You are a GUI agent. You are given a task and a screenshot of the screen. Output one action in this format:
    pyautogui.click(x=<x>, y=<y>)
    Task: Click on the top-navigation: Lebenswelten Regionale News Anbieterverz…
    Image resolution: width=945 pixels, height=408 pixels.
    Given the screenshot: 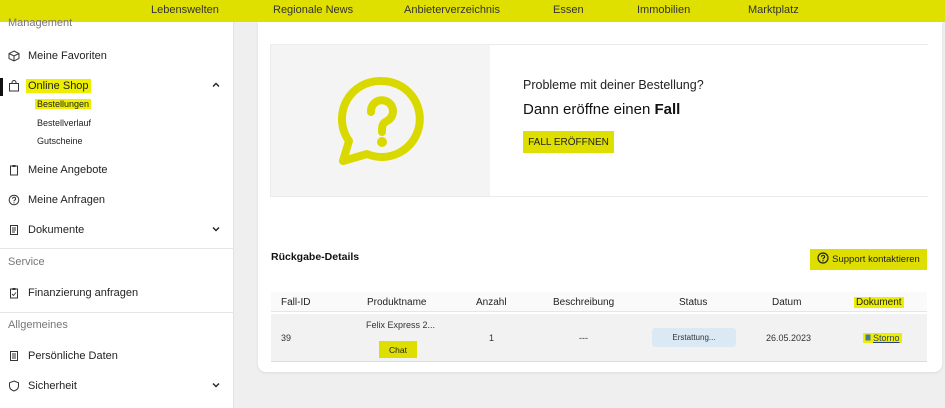 What is the action you would take?
    pyautogui.click(x=472, y=11)
    